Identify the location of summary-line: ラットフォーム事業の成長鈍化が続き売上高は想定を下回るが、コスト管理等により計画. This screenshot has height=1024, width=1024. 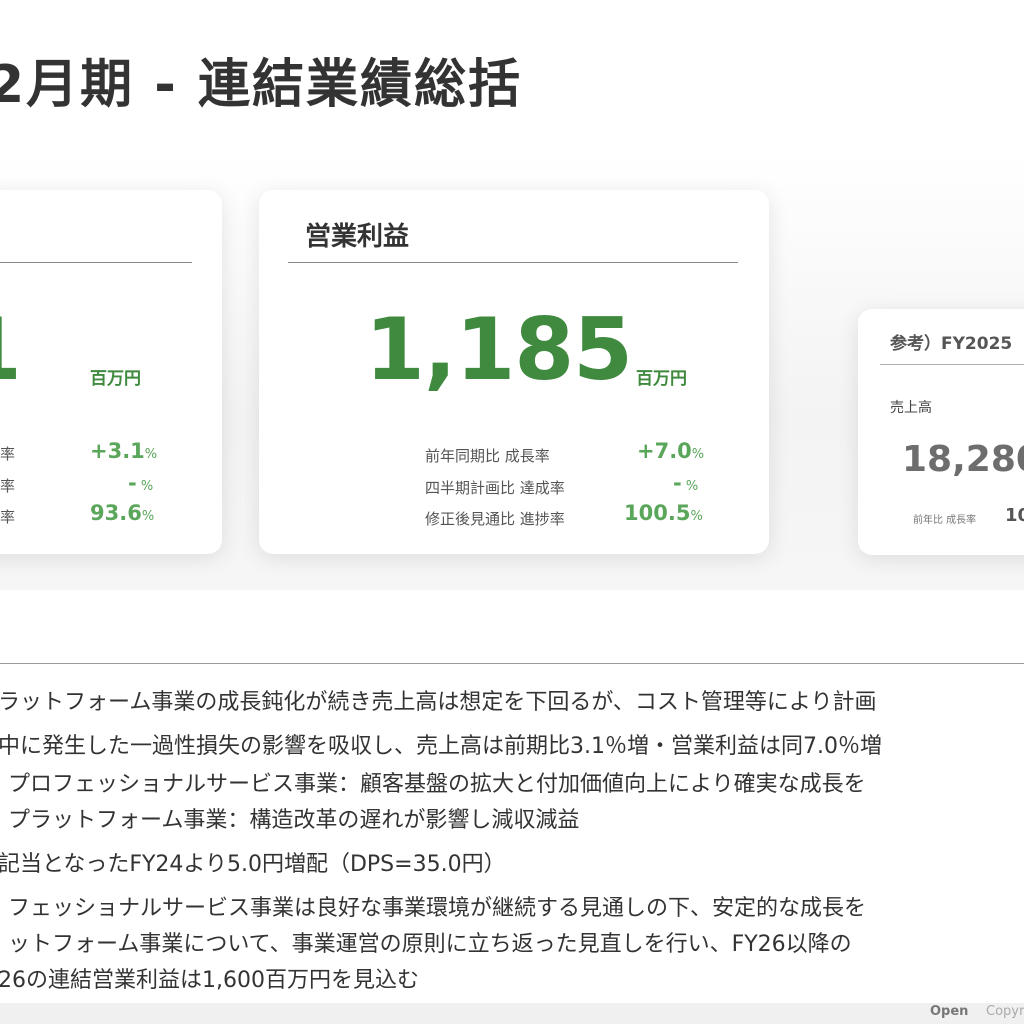
(438, 702).